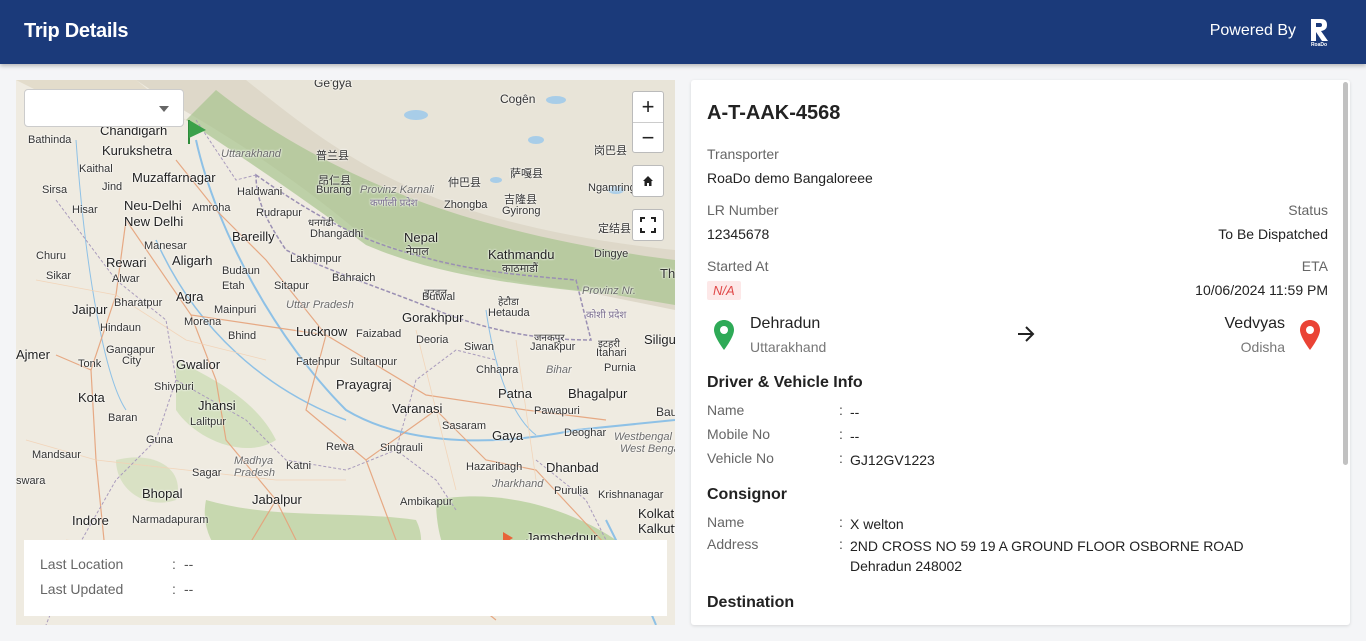  Describe the element at coordinates (557, 411) in the screenshot. I see `map-label: Pawapuri` at that location.